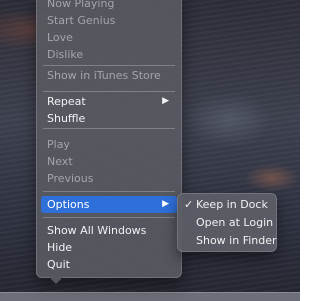 This screenshot has height=301, width=320. I want to click on menu-item-label: Previous, so click(70, 178).